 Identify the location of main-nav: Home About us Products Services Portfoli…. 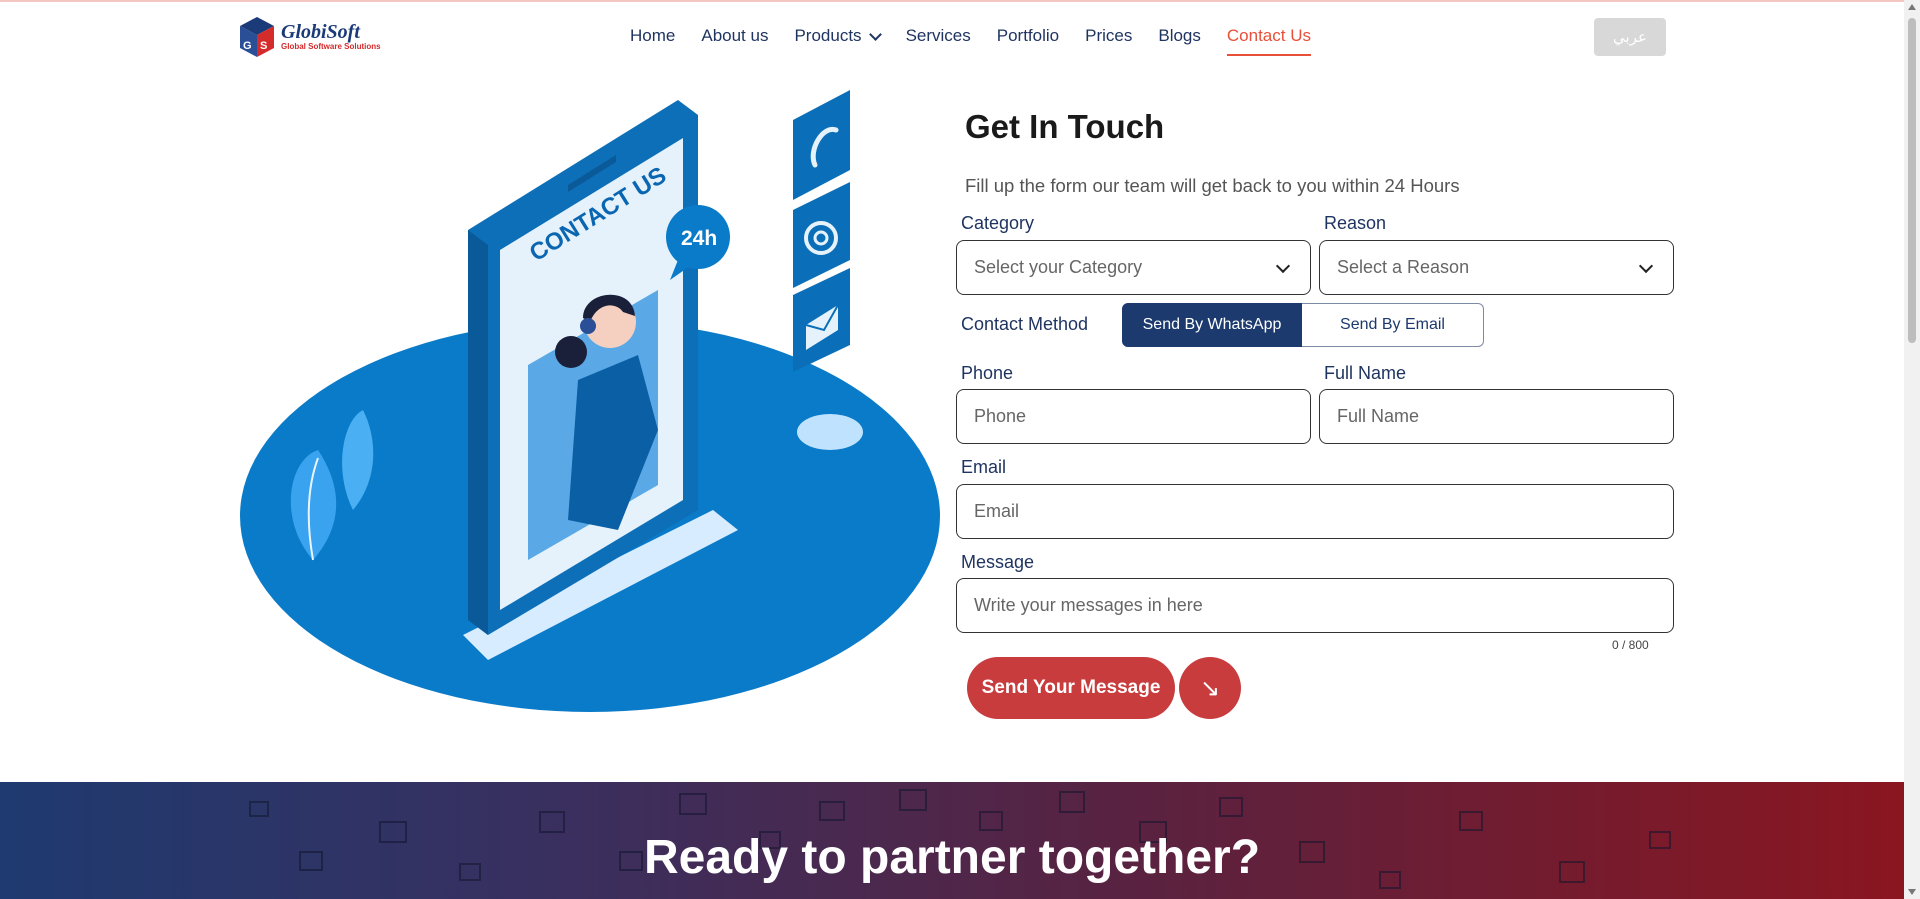
(983, 36).